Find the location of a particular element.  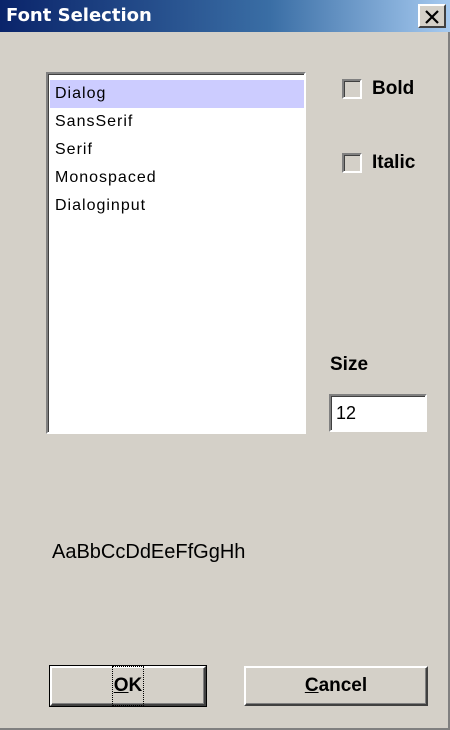

cancel-label-rest: ancel is located at coordinates (343, 685).